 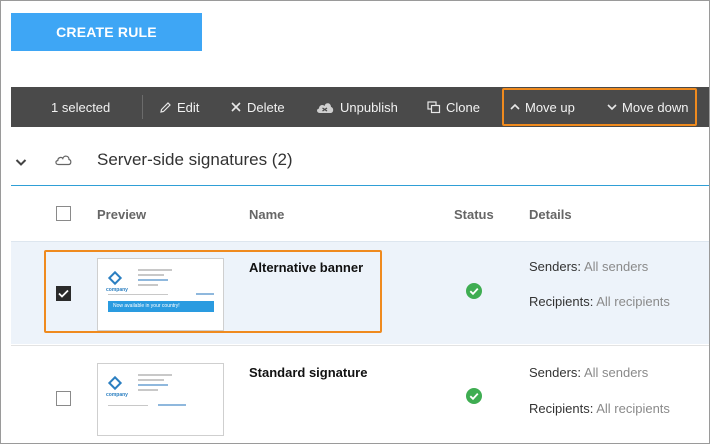 I want to click on clone-button: Clone, so click(x=453, y=107).